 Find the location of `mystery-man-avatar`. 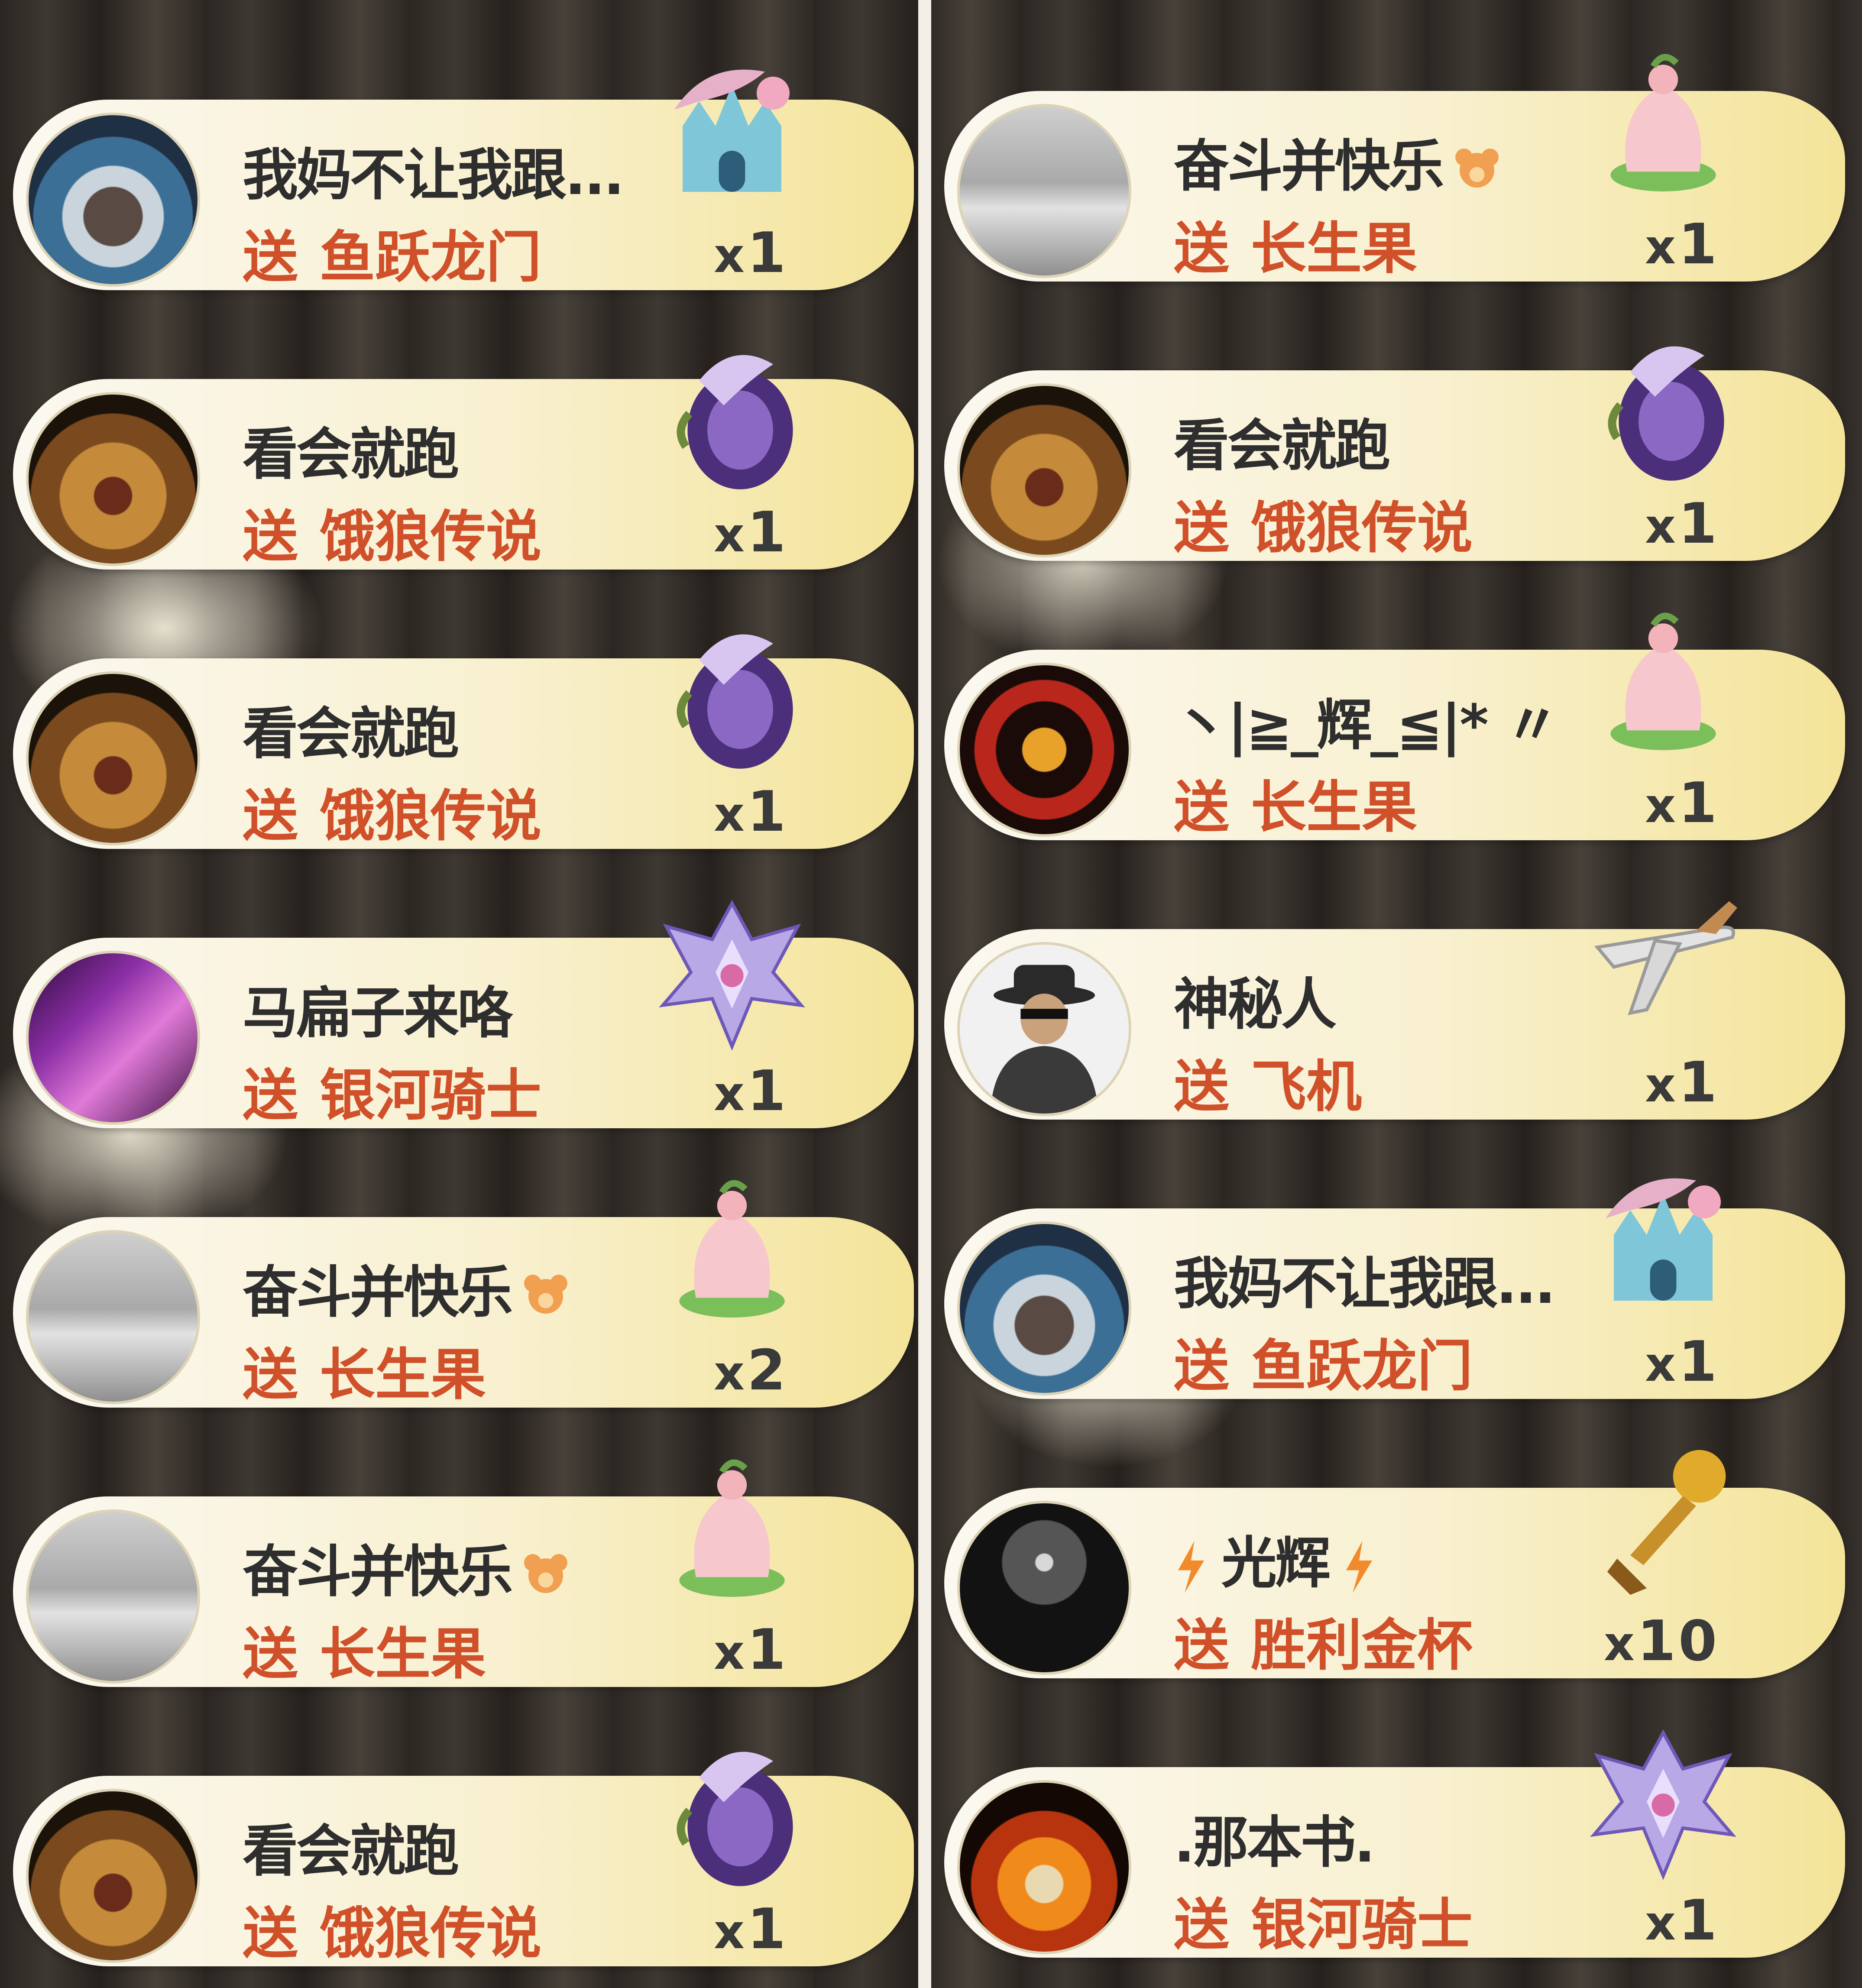

mystery-man-avatar is located at coordinates (1044, 1029).